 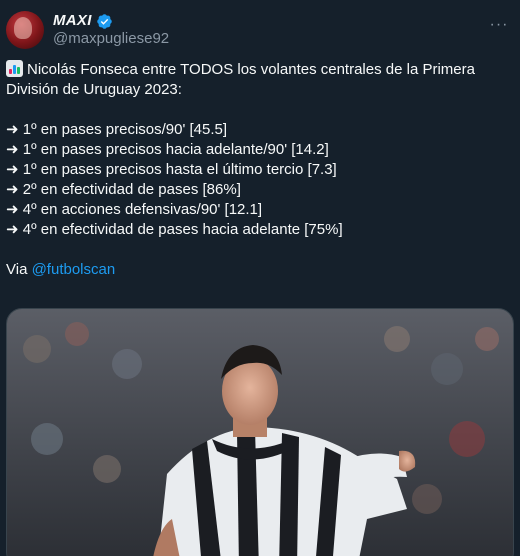 I want to click on via-prefix: Via, so click(x=19, y=269).